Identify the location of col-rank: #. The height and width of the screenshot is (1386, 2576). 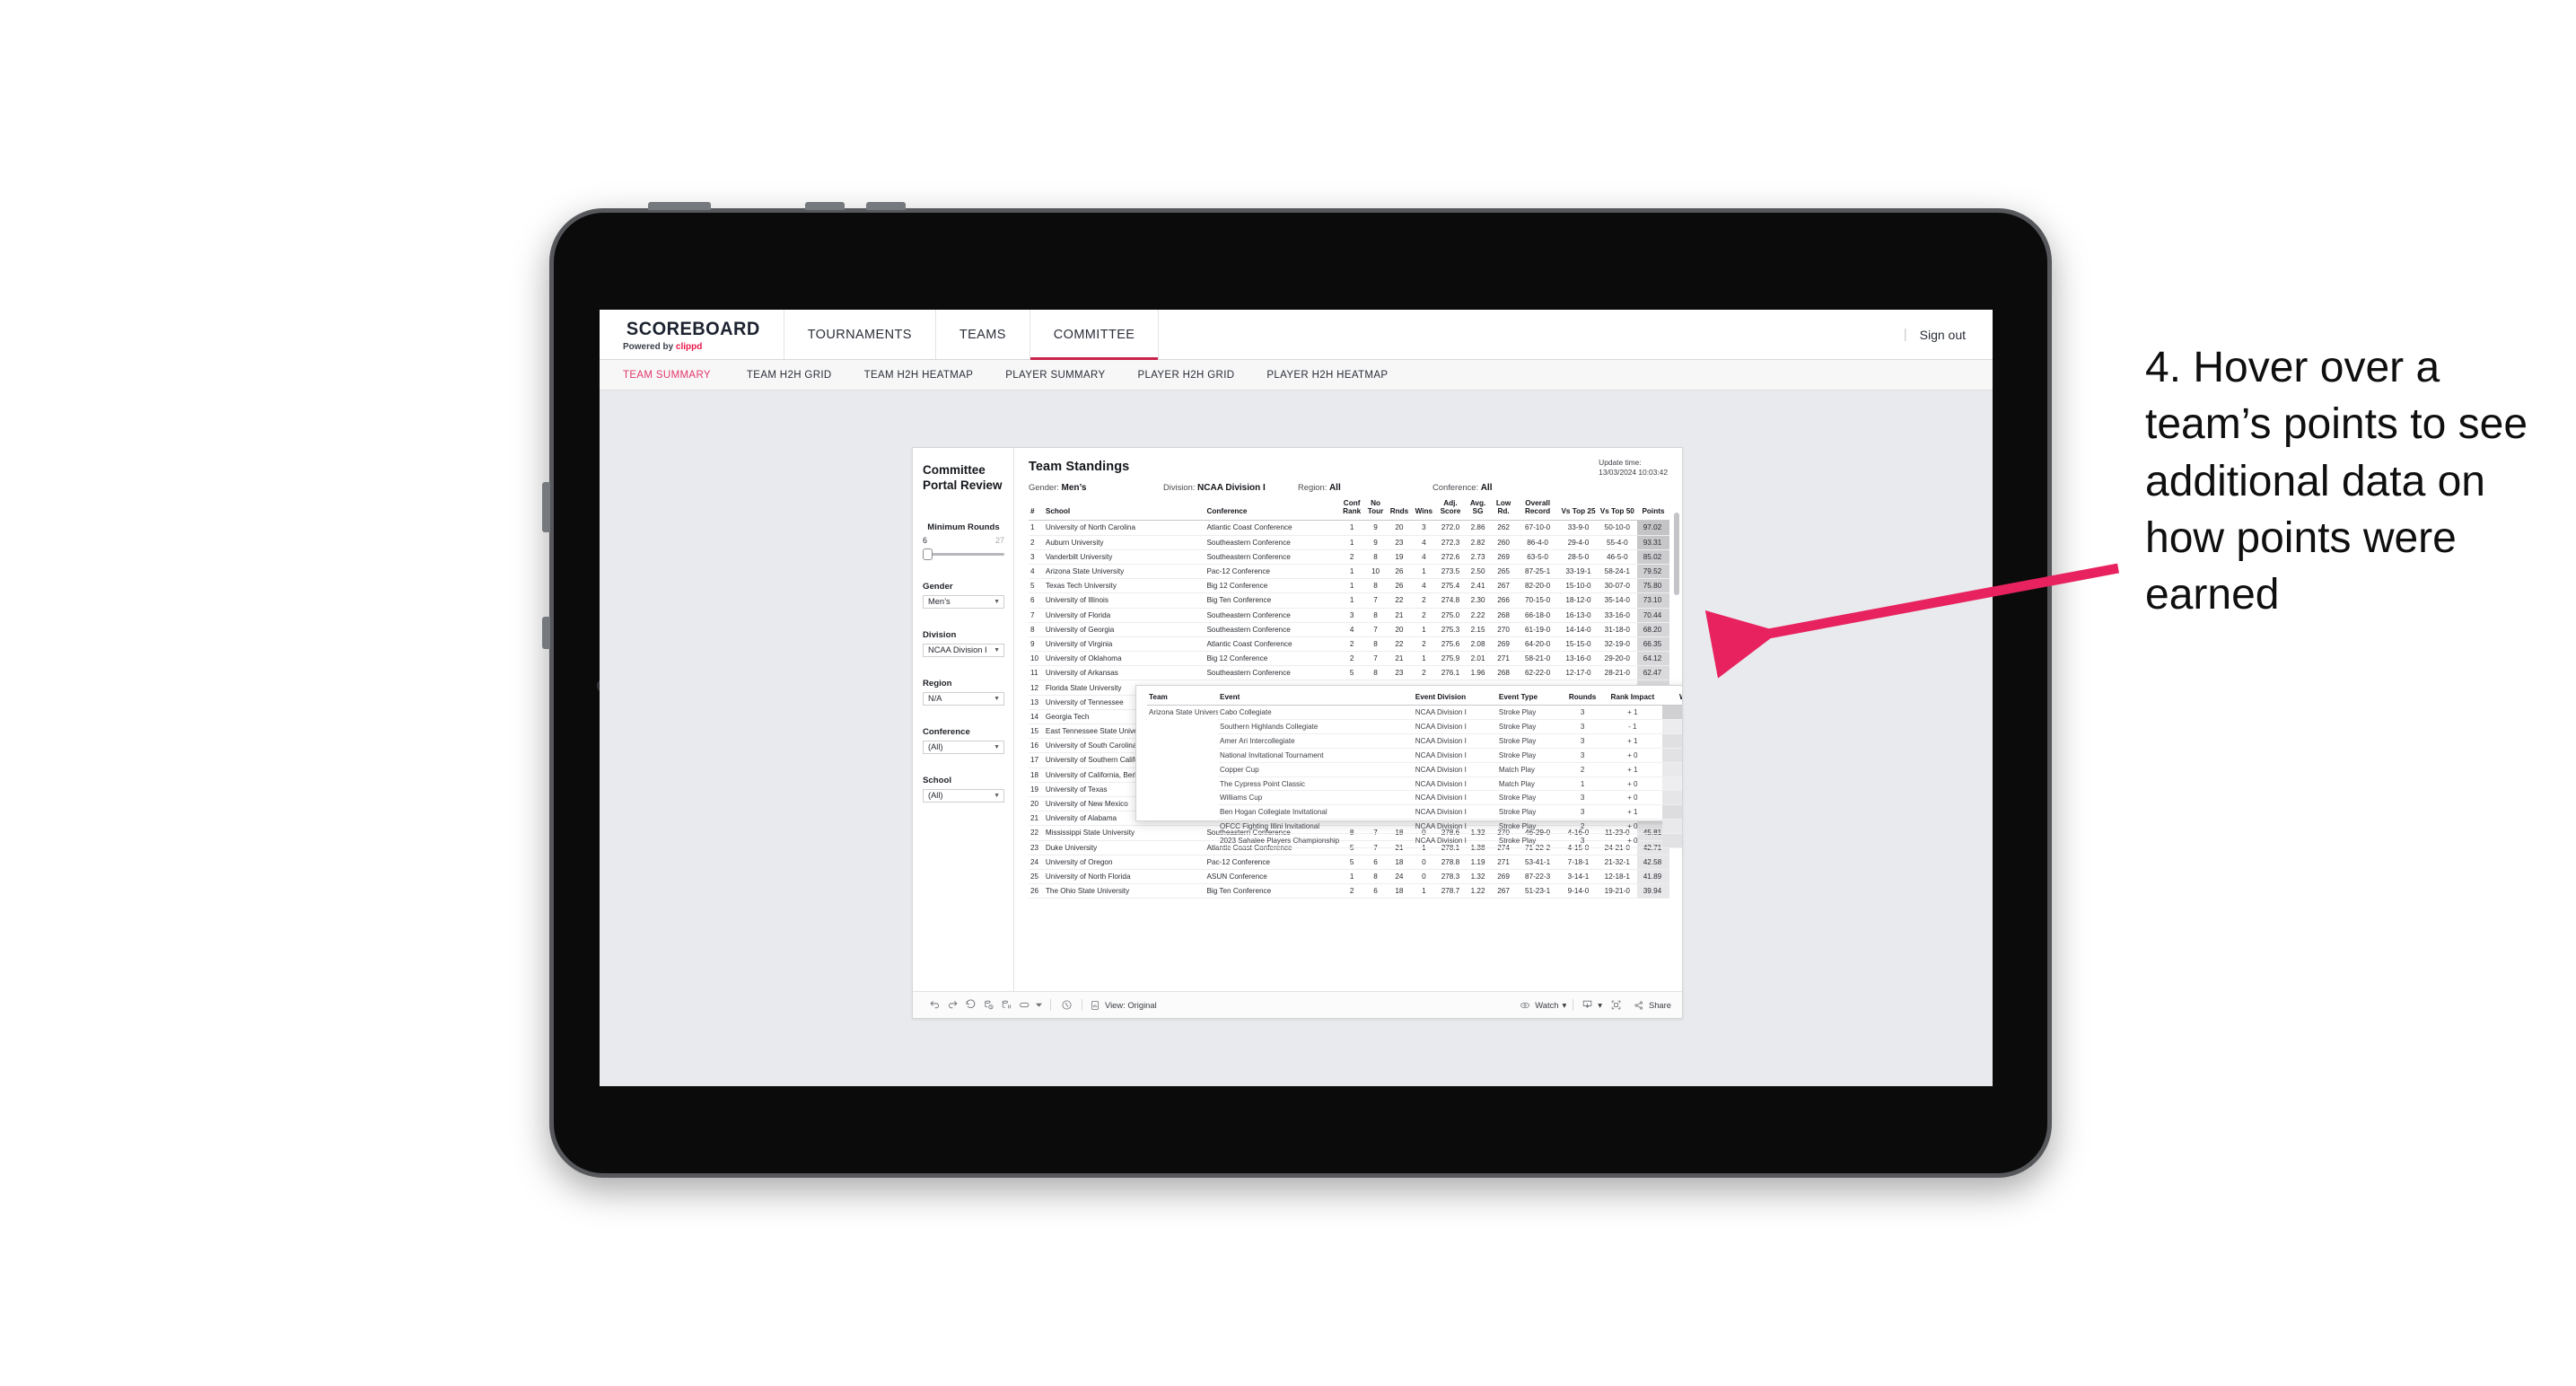
(1036, 510).